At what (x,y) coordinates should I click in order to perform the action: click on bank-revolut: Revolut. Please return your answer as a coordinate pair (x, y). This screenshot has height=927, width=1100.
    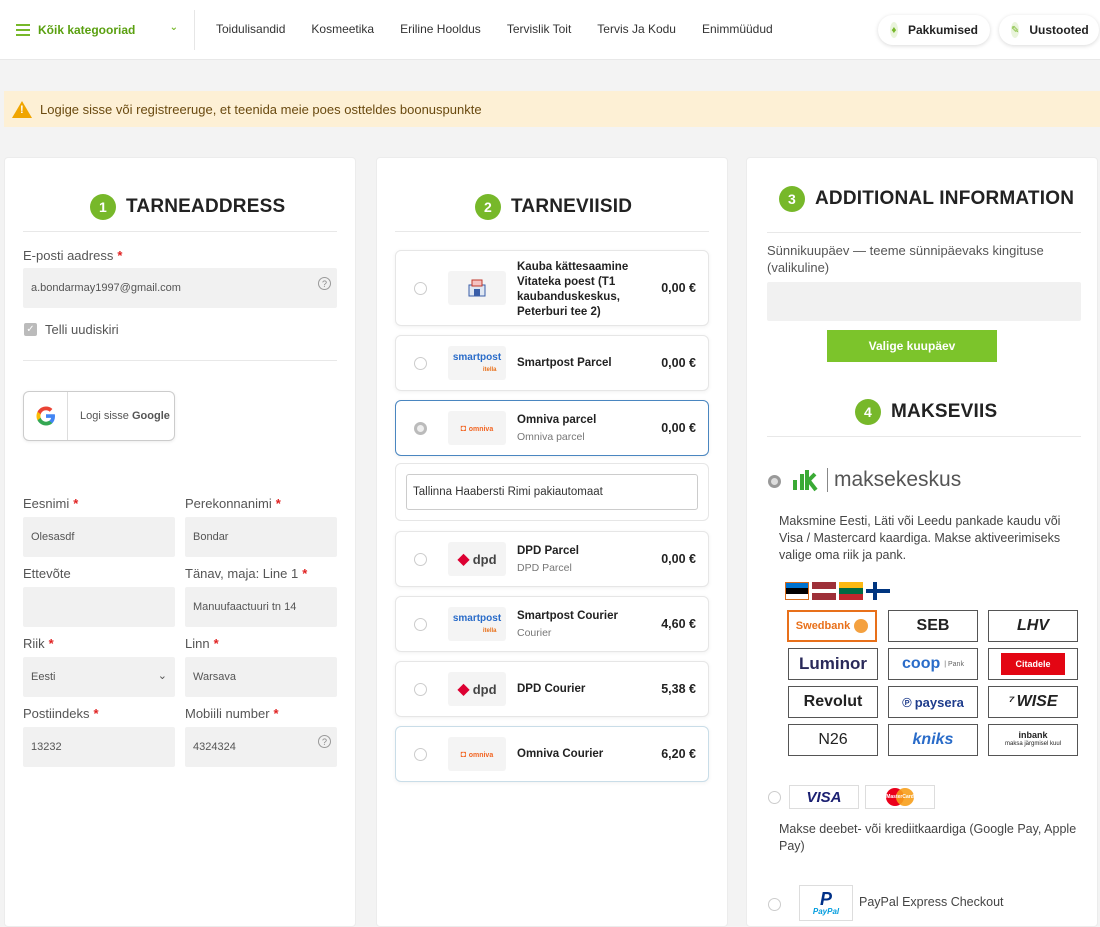
    Looking at the image, I should click on (833, 702).